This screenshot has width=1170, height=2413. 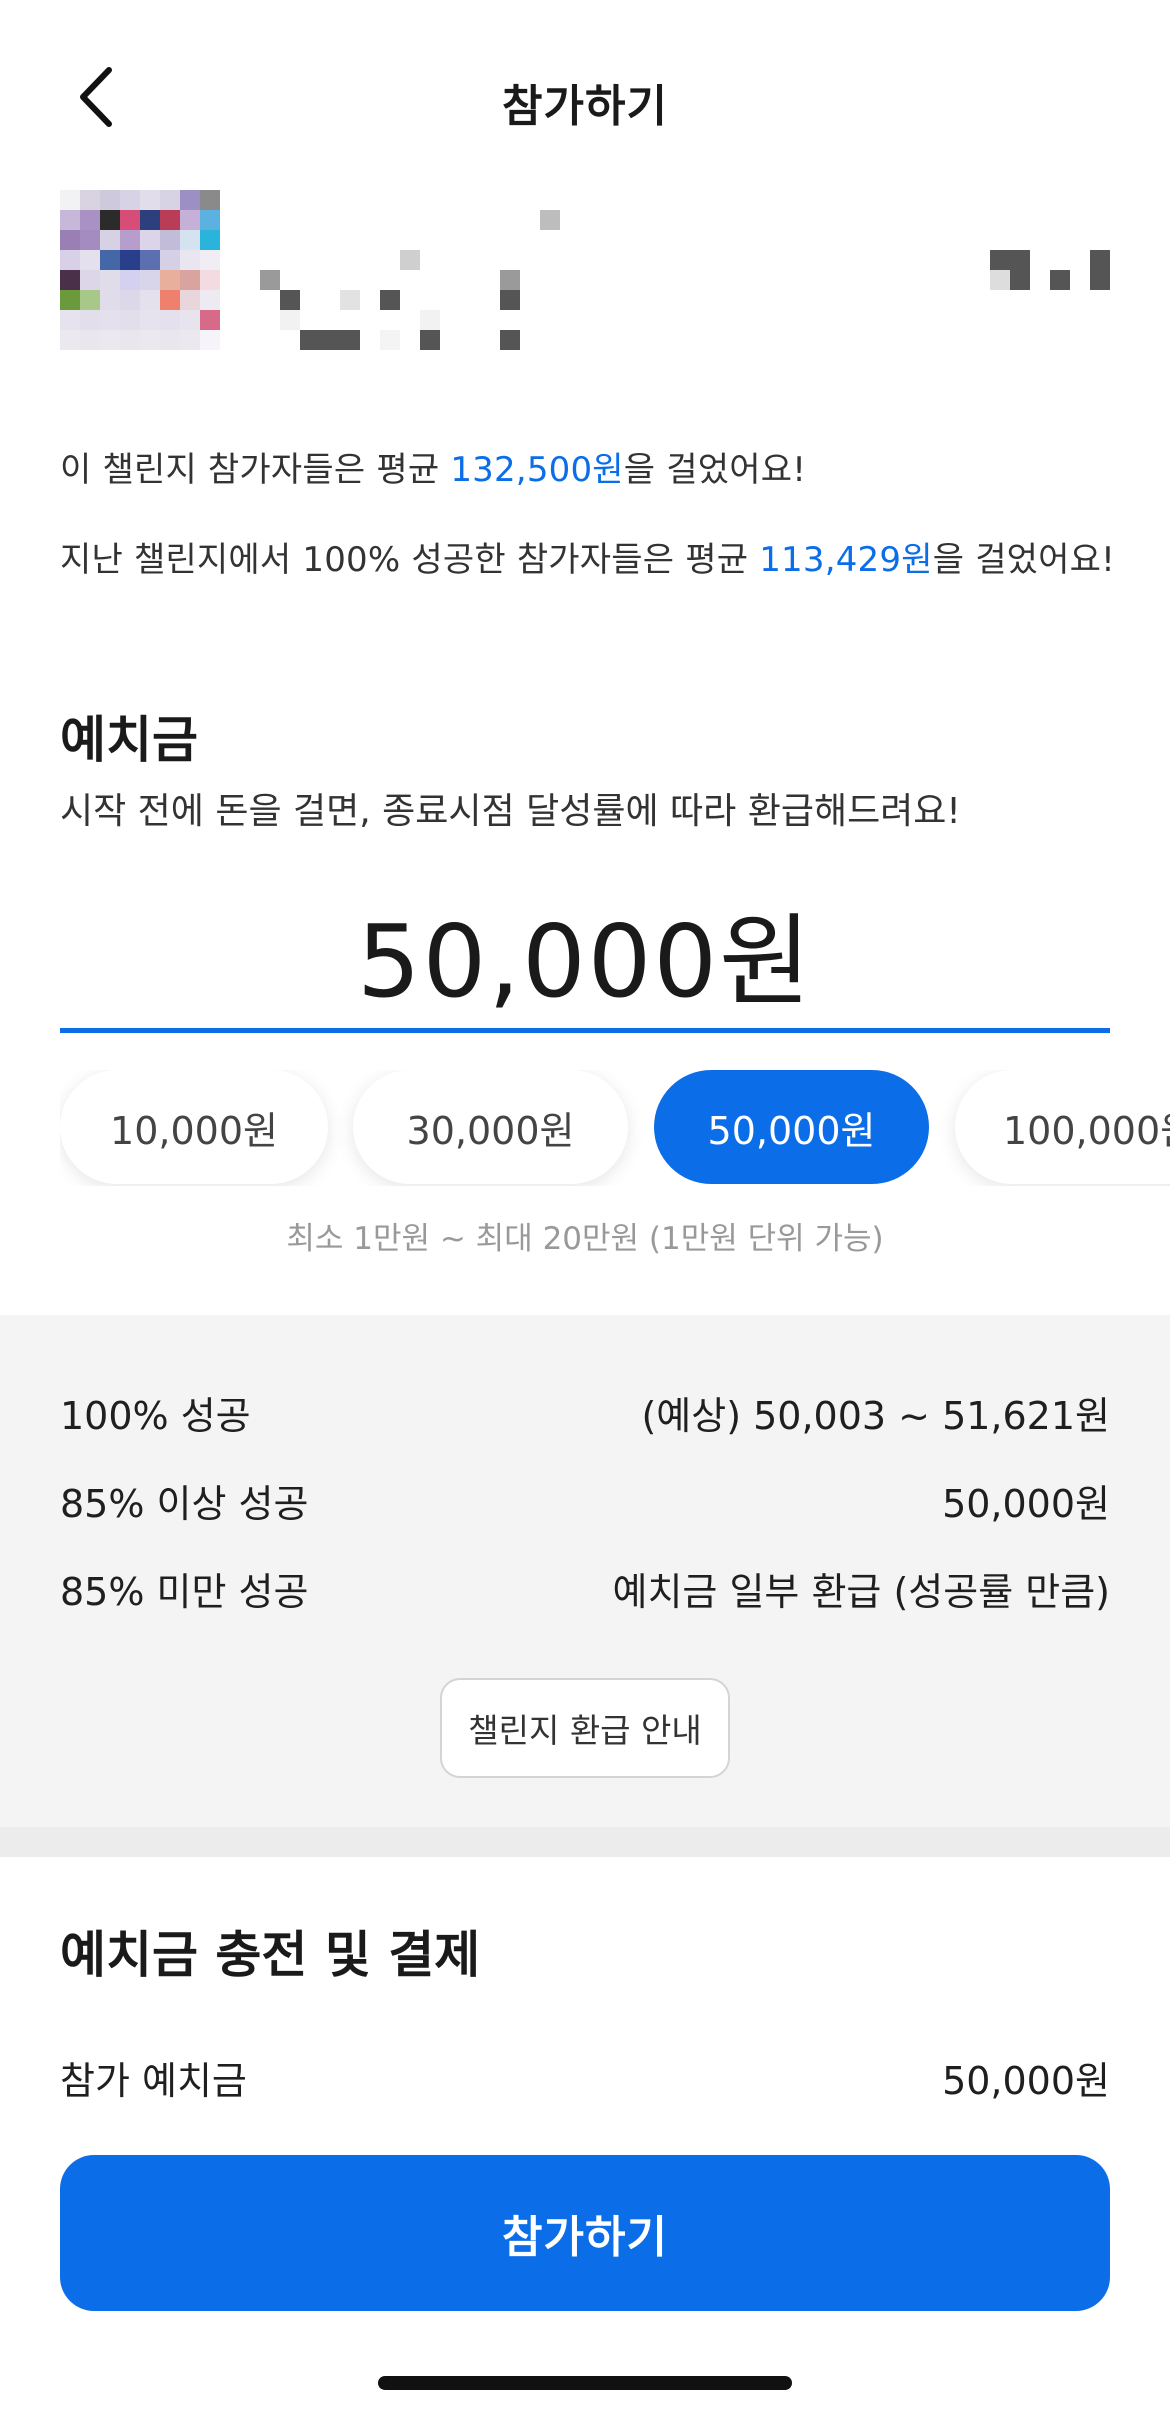 I want to click on page-title: 참가하기, so click(x=585, y=106).